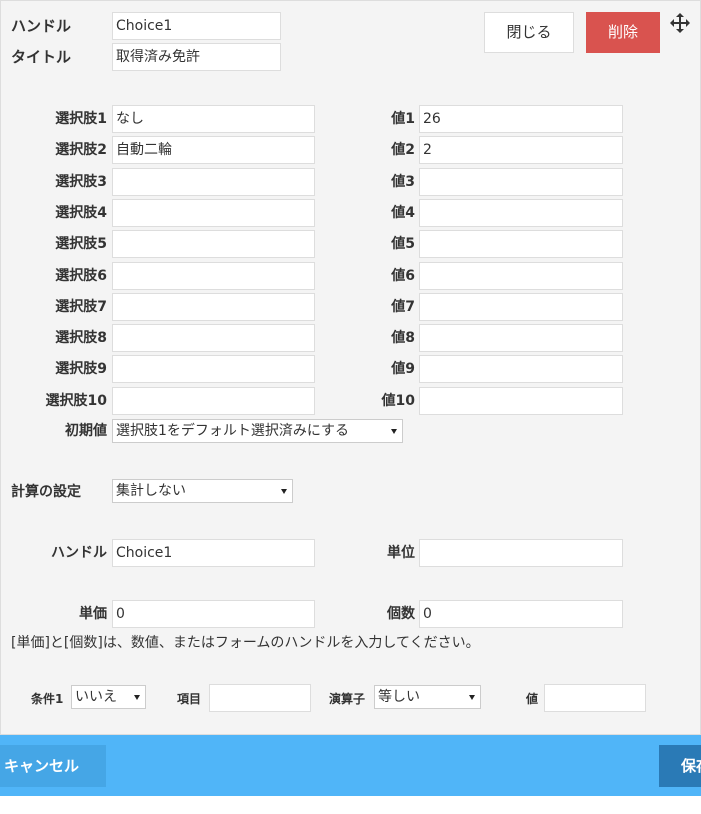 Image resolution: width=701 pixels, height=814 pixels. I want to click on choice-input: 自動二輪, so click(213, 150).